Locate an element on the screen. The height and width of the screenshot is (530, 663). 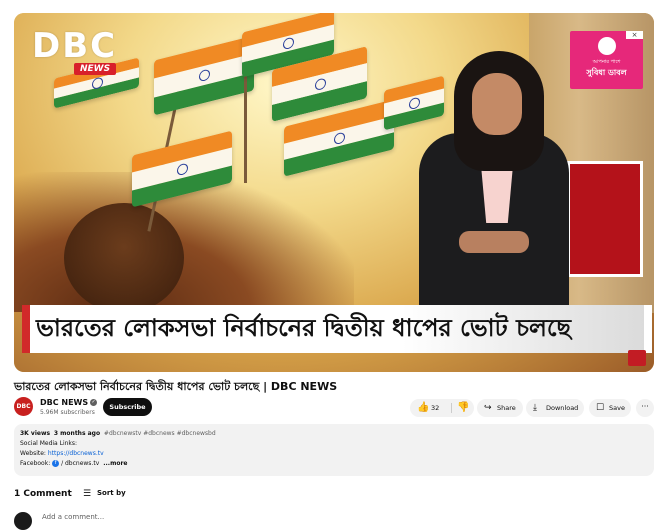
description-more-button: ...more is located at coordinates (115, 463).